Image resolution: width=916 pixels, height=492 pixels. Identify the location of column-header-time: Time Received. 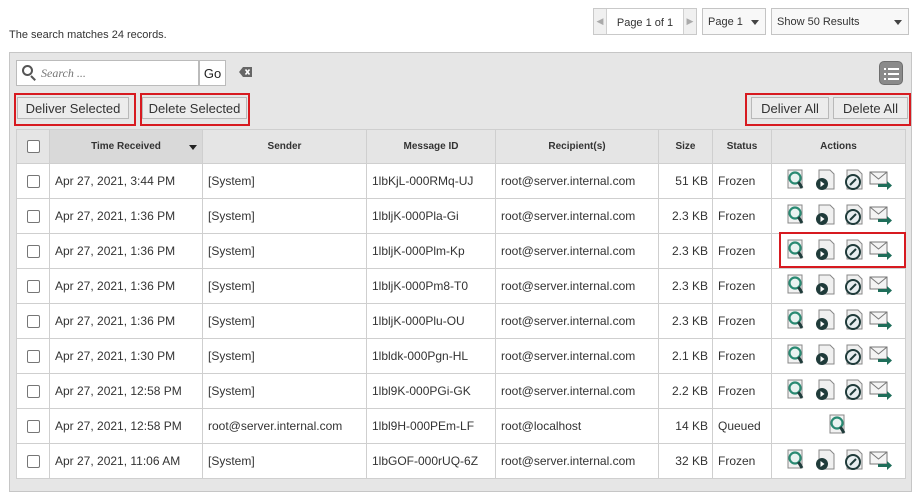
(126, 146).